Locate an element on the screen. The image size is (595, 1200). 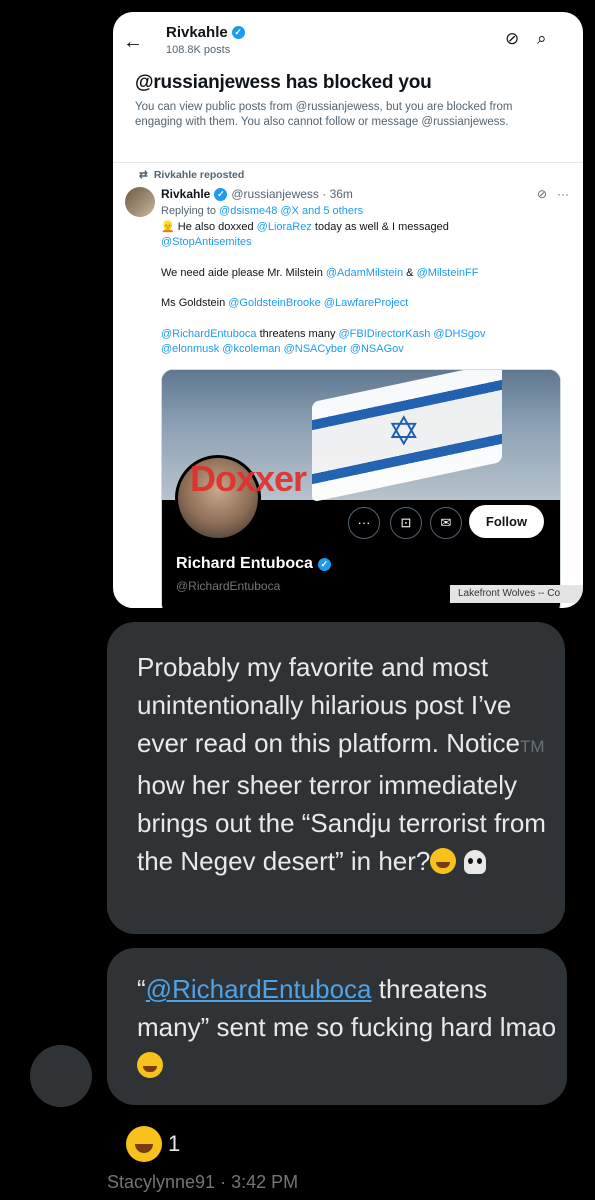
blocked-title: @russianjewess has blocked you is located at coordinates (283, 82).